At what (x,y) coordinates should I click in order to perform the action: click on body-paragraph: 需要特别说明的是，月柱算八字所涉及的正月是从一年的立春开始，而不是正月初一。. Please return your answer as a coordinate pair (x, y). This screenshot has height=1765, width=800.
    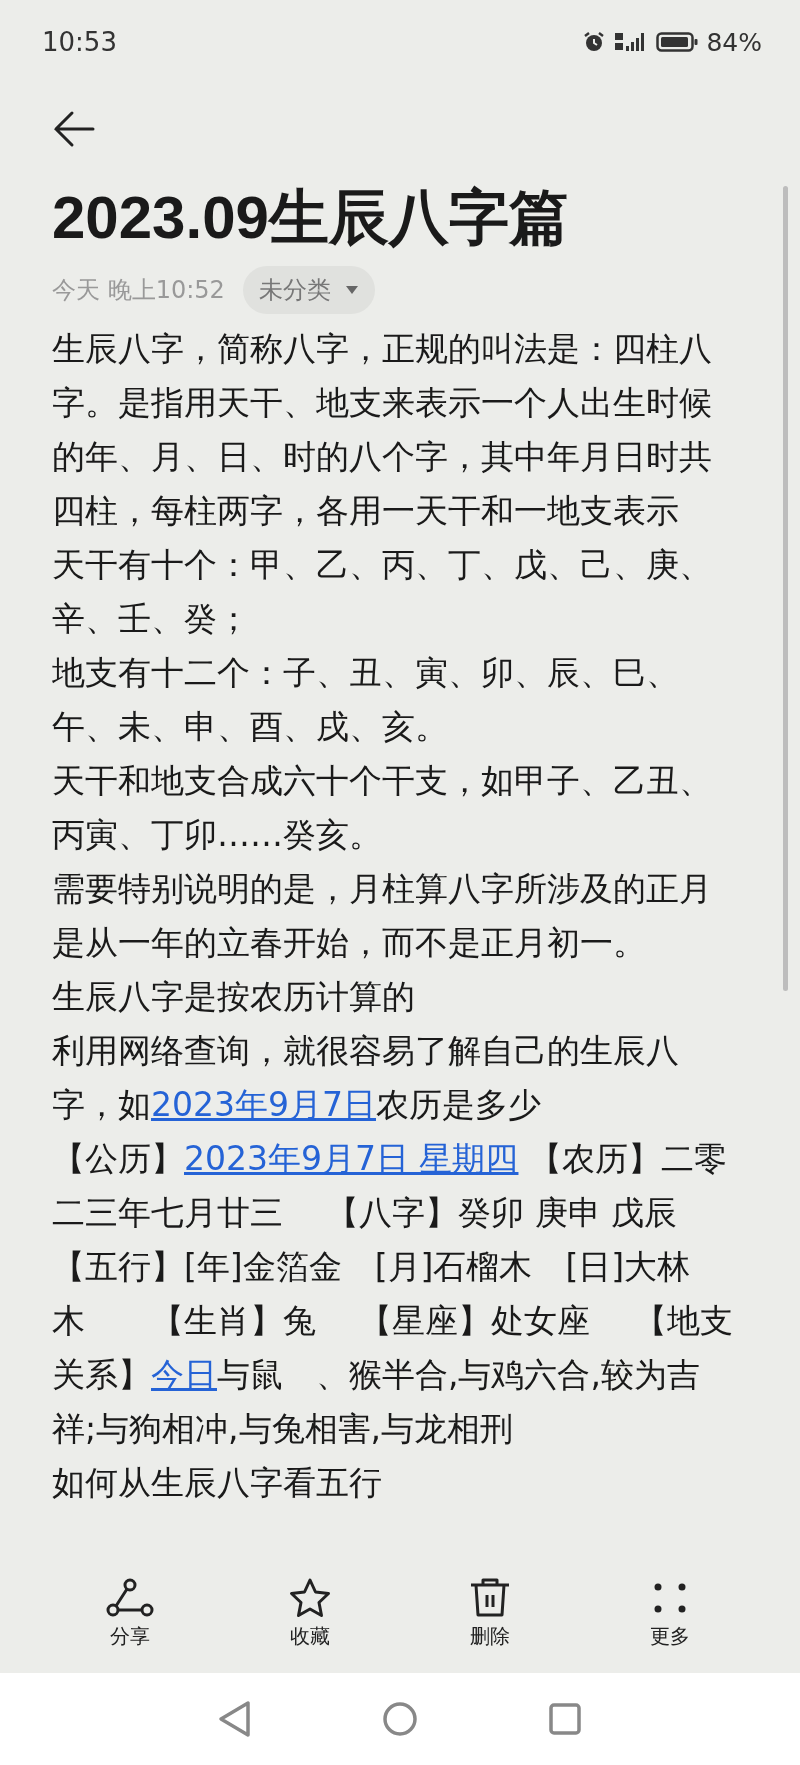
    Looking at the image, I should click on (382, 916).